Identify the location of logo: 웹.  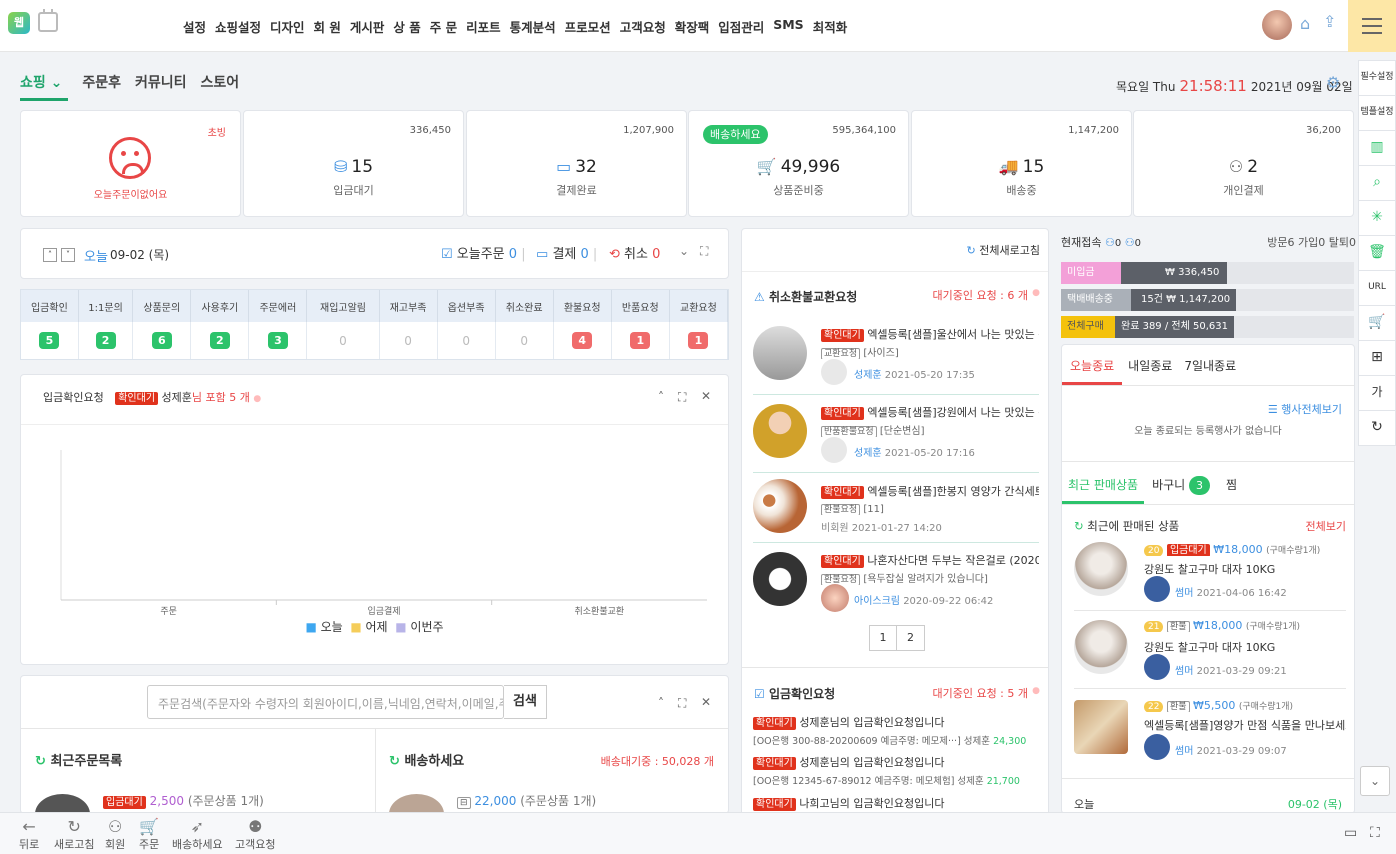
(19, 23).